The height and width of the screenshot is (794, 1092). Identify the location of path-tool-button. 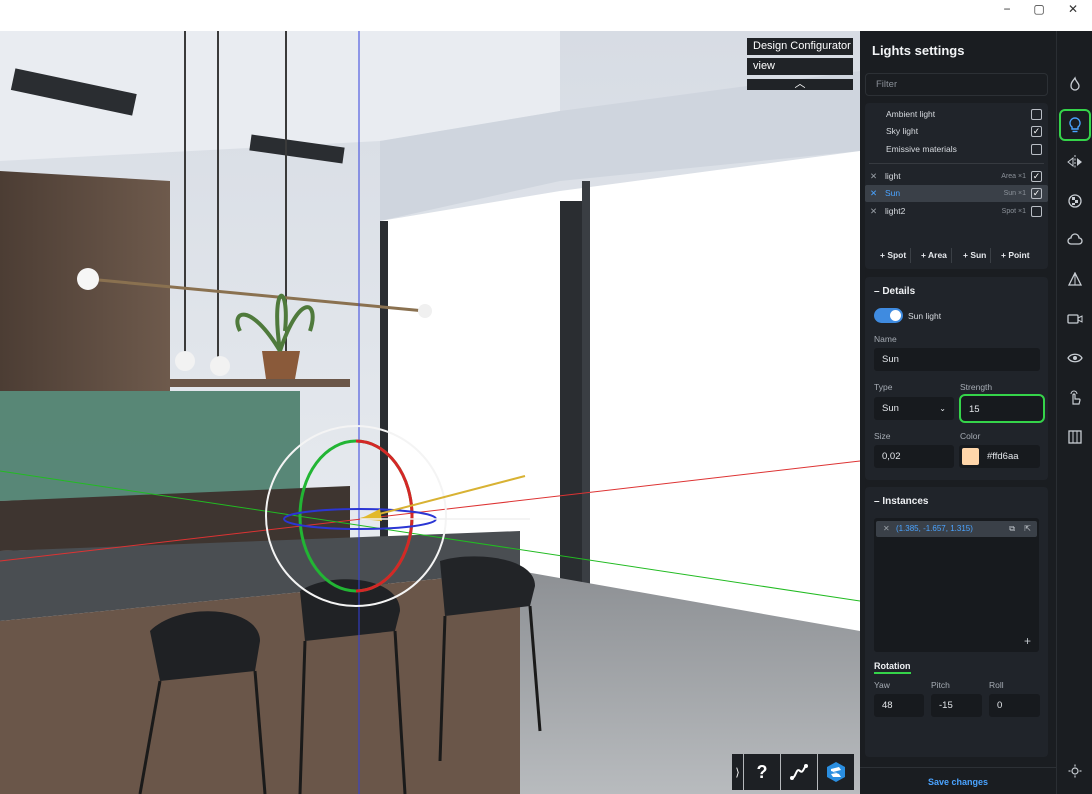
(799, 772).